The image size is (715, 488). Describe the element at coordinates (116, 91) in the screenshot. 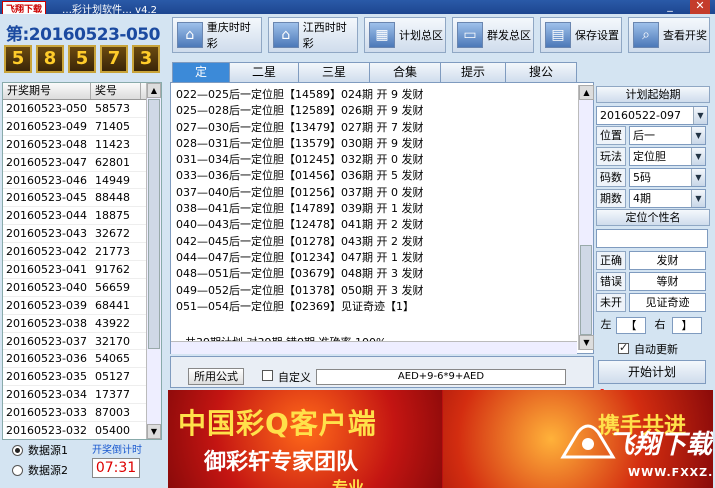

I see `column-header-number: 奖号` at that location.